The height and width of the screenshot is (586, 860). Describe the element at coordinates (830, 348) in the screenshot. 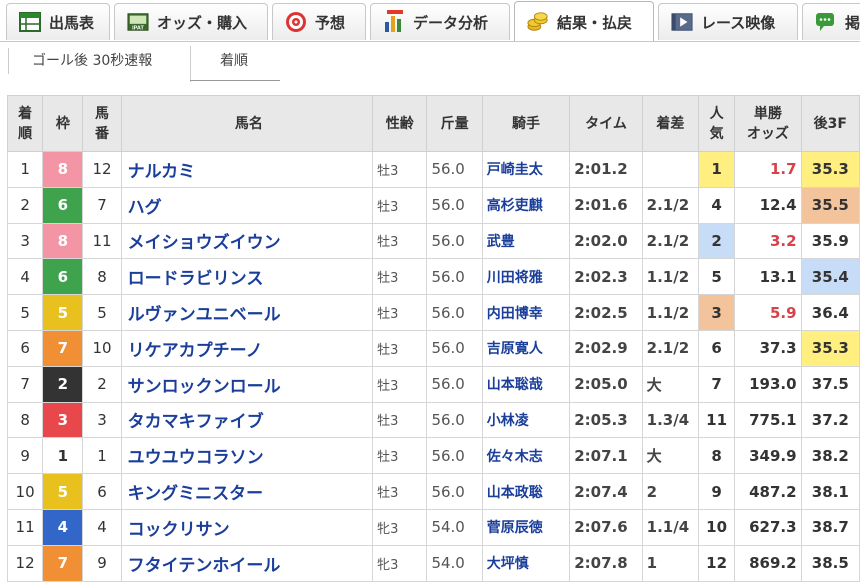

I see `cell-last3f: 35.3` at that location.